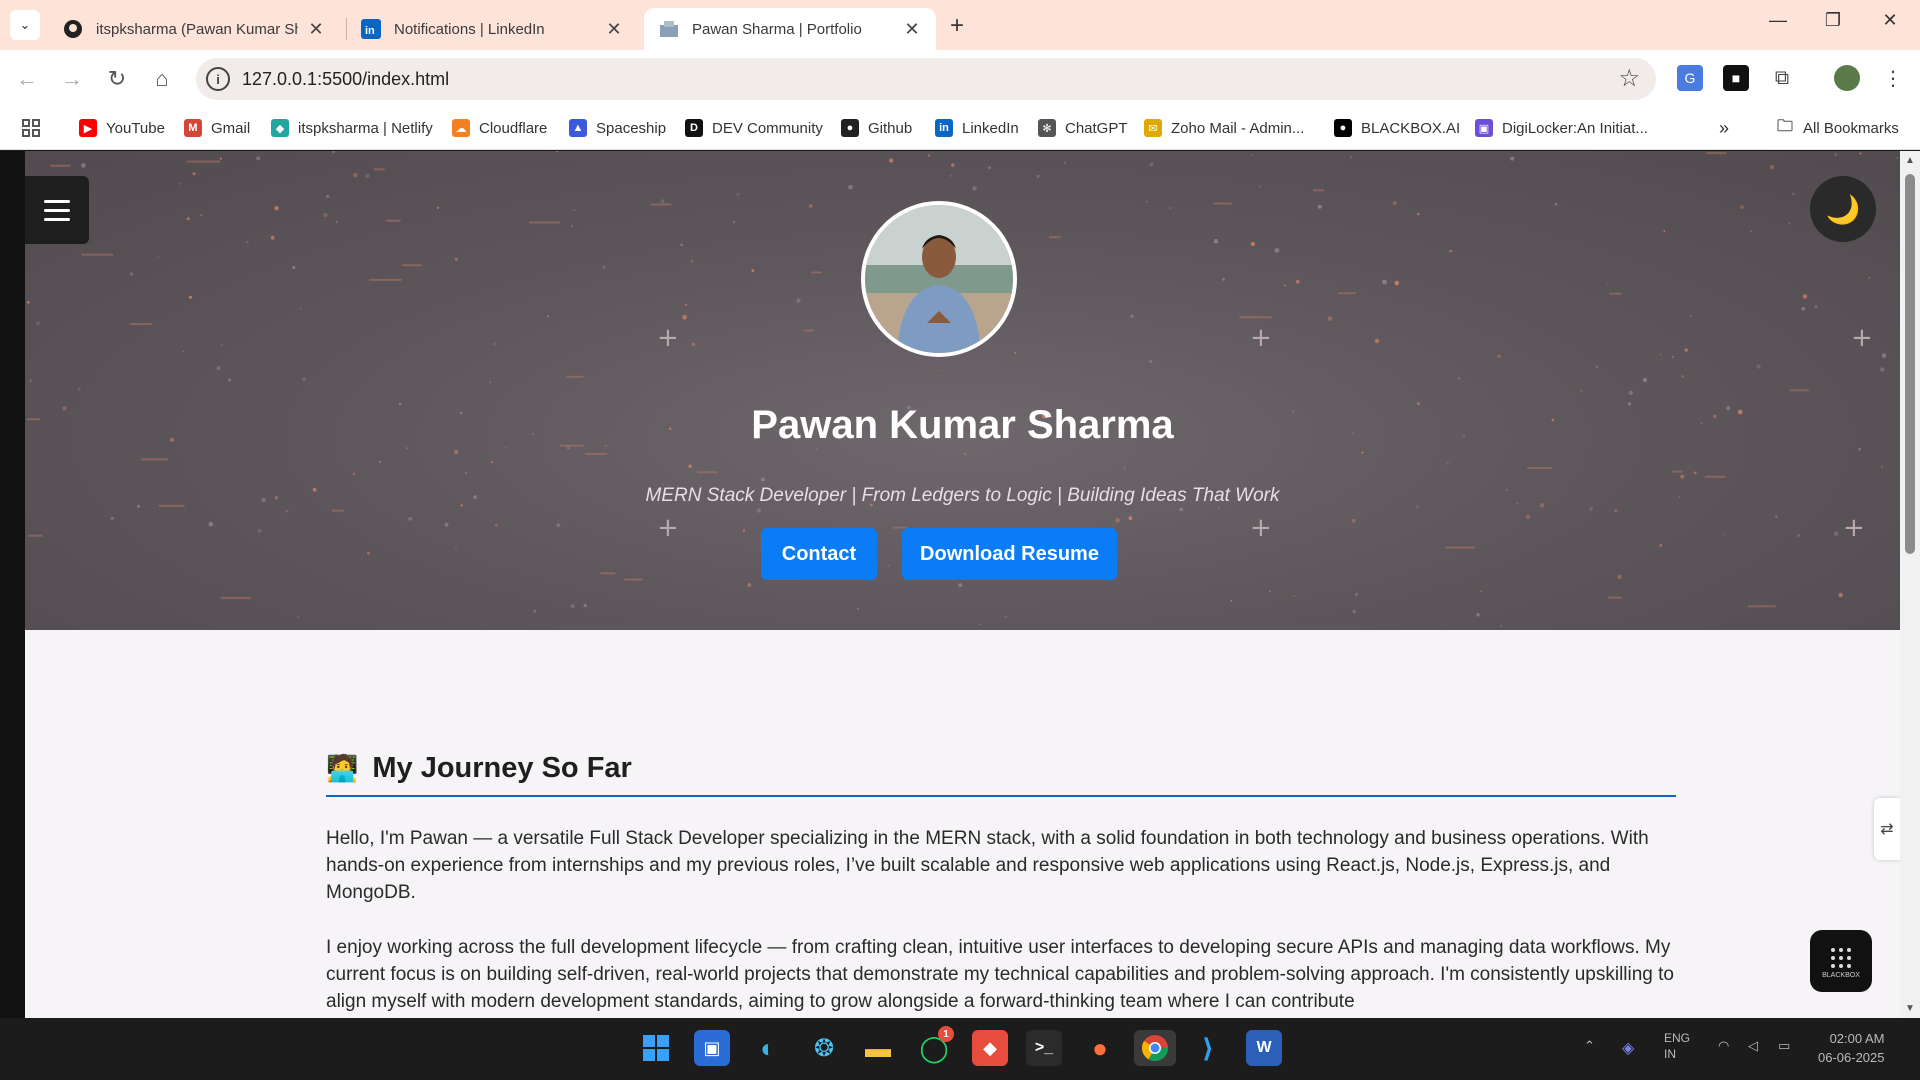  I want to click on scrollbar-thumb, so click(1910, 364).